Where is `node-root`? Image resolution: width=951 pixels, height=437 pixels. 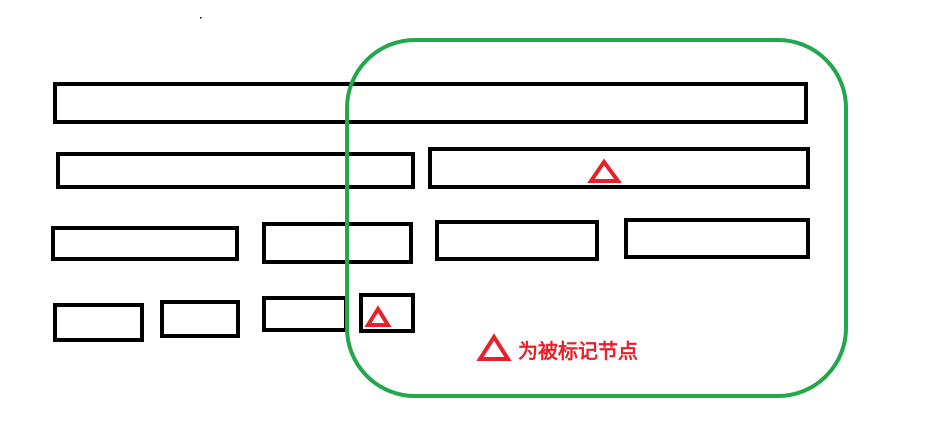 node-root is located at coordinates (430, 103).